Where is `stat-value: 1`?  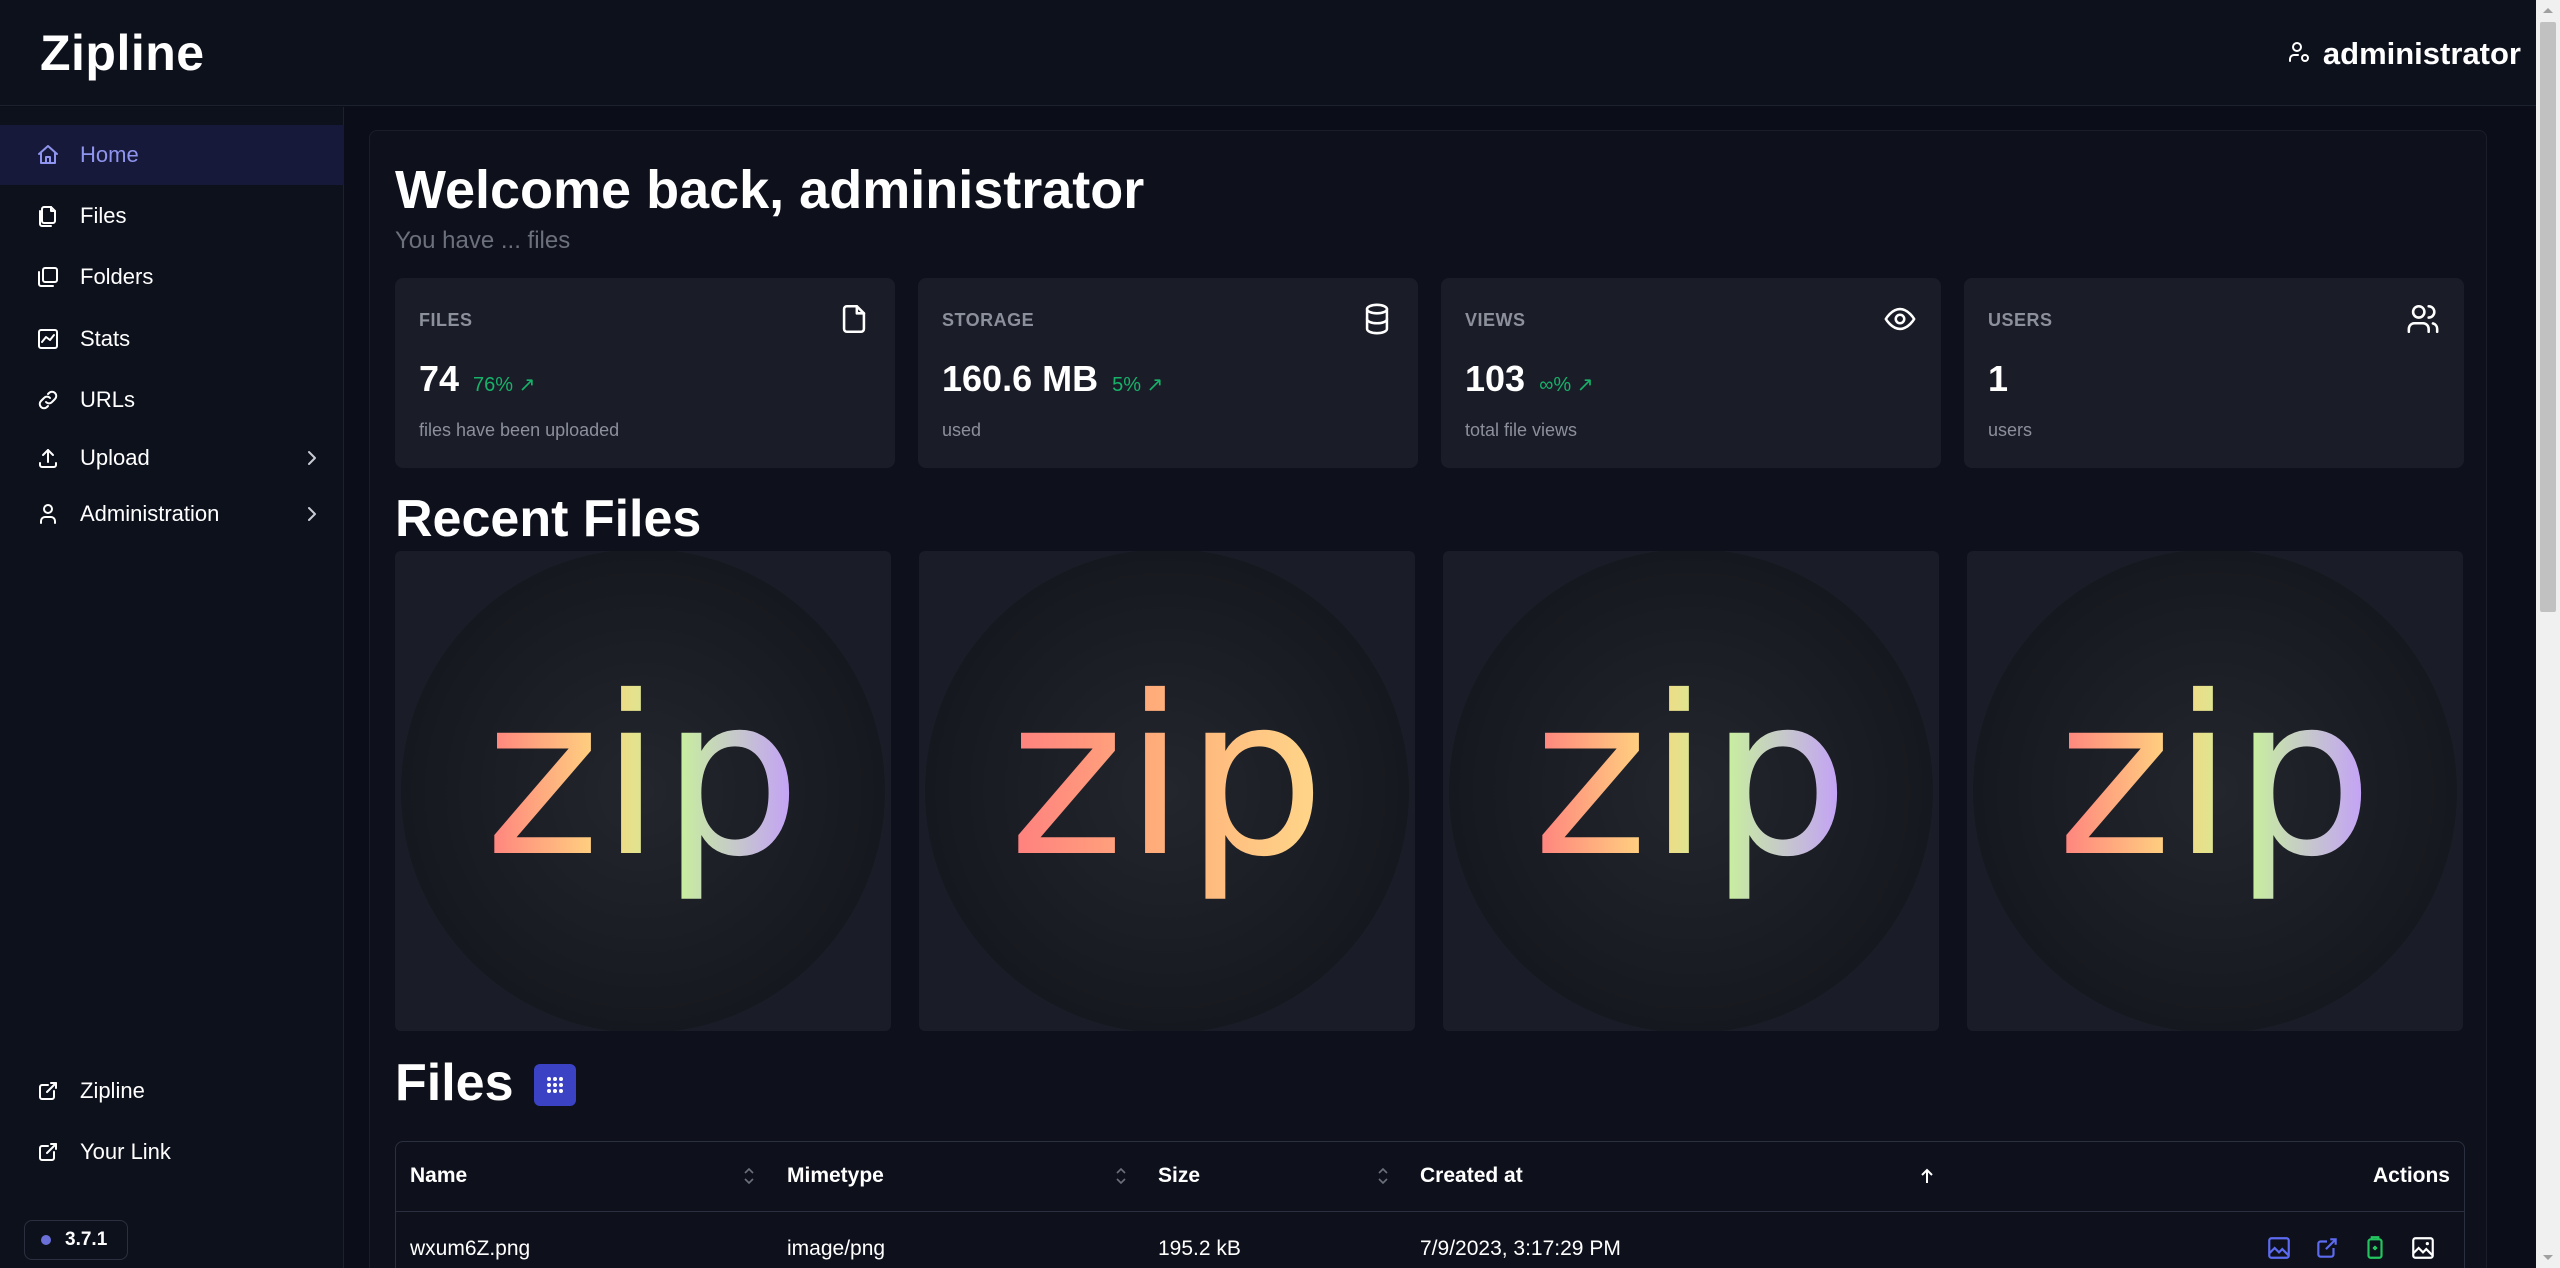 stat-value: 1 is located at coordinates (1998, 378).